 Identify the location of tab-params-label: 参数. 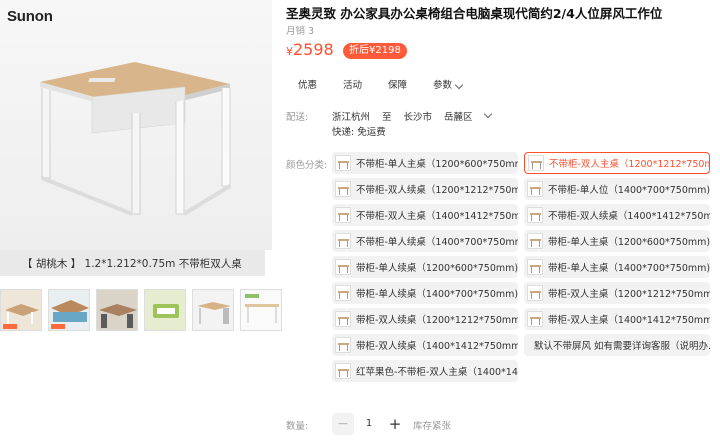
(443, 85).